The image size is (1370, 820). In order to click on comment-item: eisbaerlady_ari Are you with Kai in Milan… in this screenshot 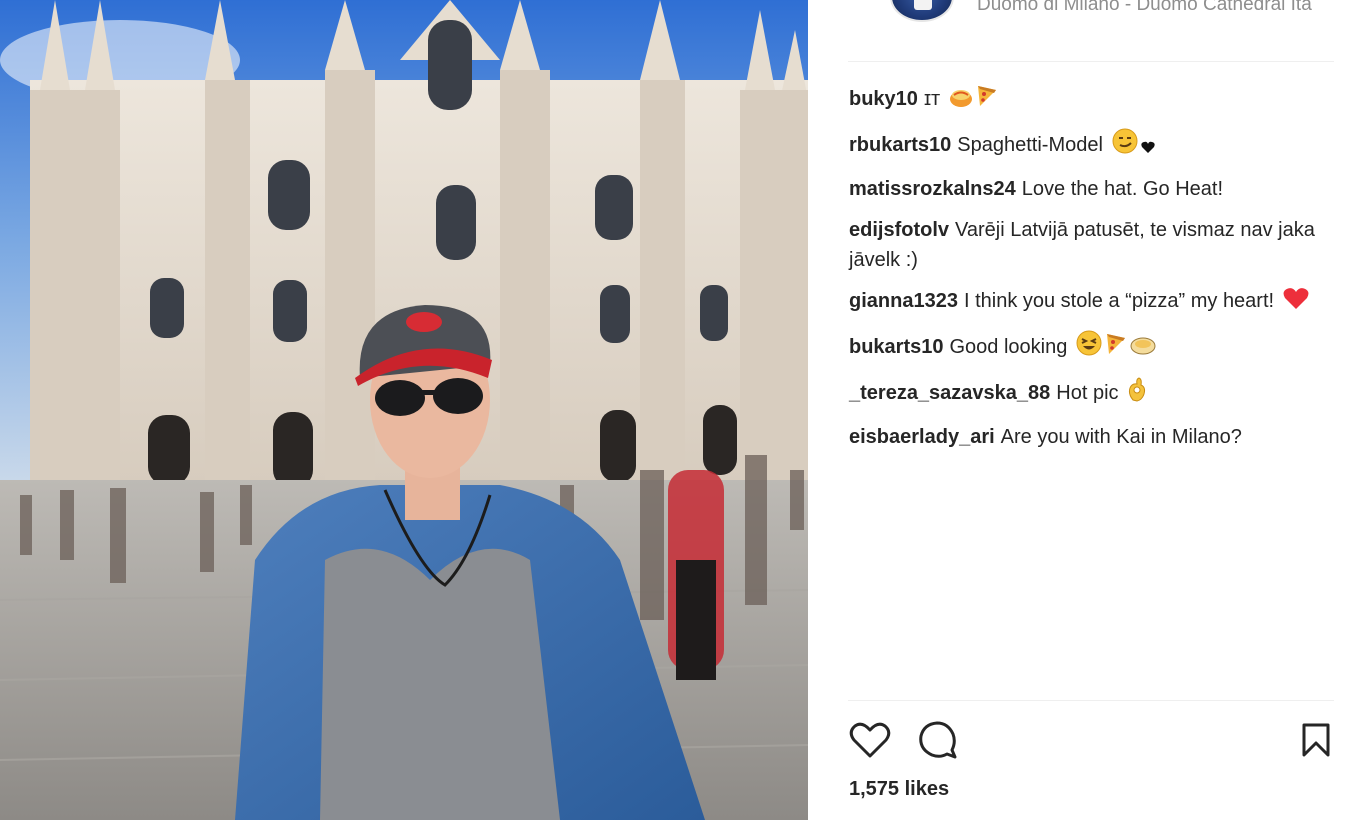, I will do `click(1084, 437)`.